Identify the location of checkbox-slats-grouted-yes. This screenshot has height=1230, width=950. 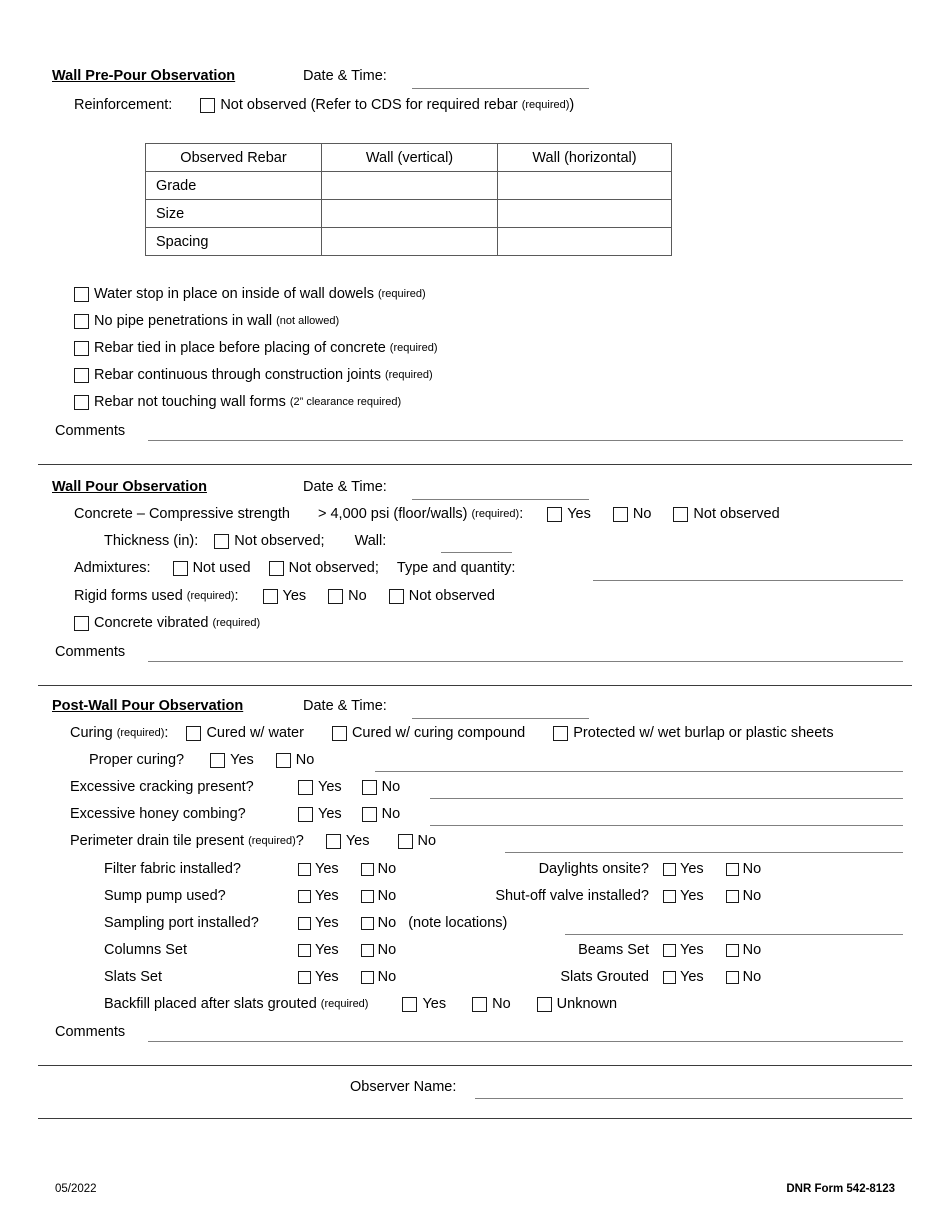
(669, 977).